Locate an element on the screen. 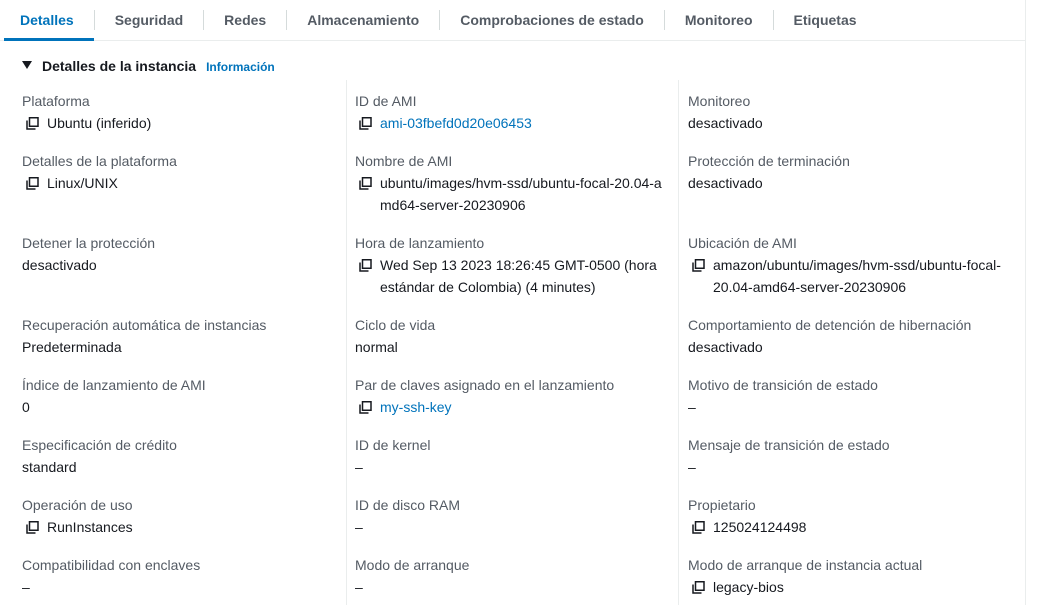 This screenshot has height=605, width=1041. field-enclave: Compatibilidad con enclaves – is located at coordinates (181, 576).